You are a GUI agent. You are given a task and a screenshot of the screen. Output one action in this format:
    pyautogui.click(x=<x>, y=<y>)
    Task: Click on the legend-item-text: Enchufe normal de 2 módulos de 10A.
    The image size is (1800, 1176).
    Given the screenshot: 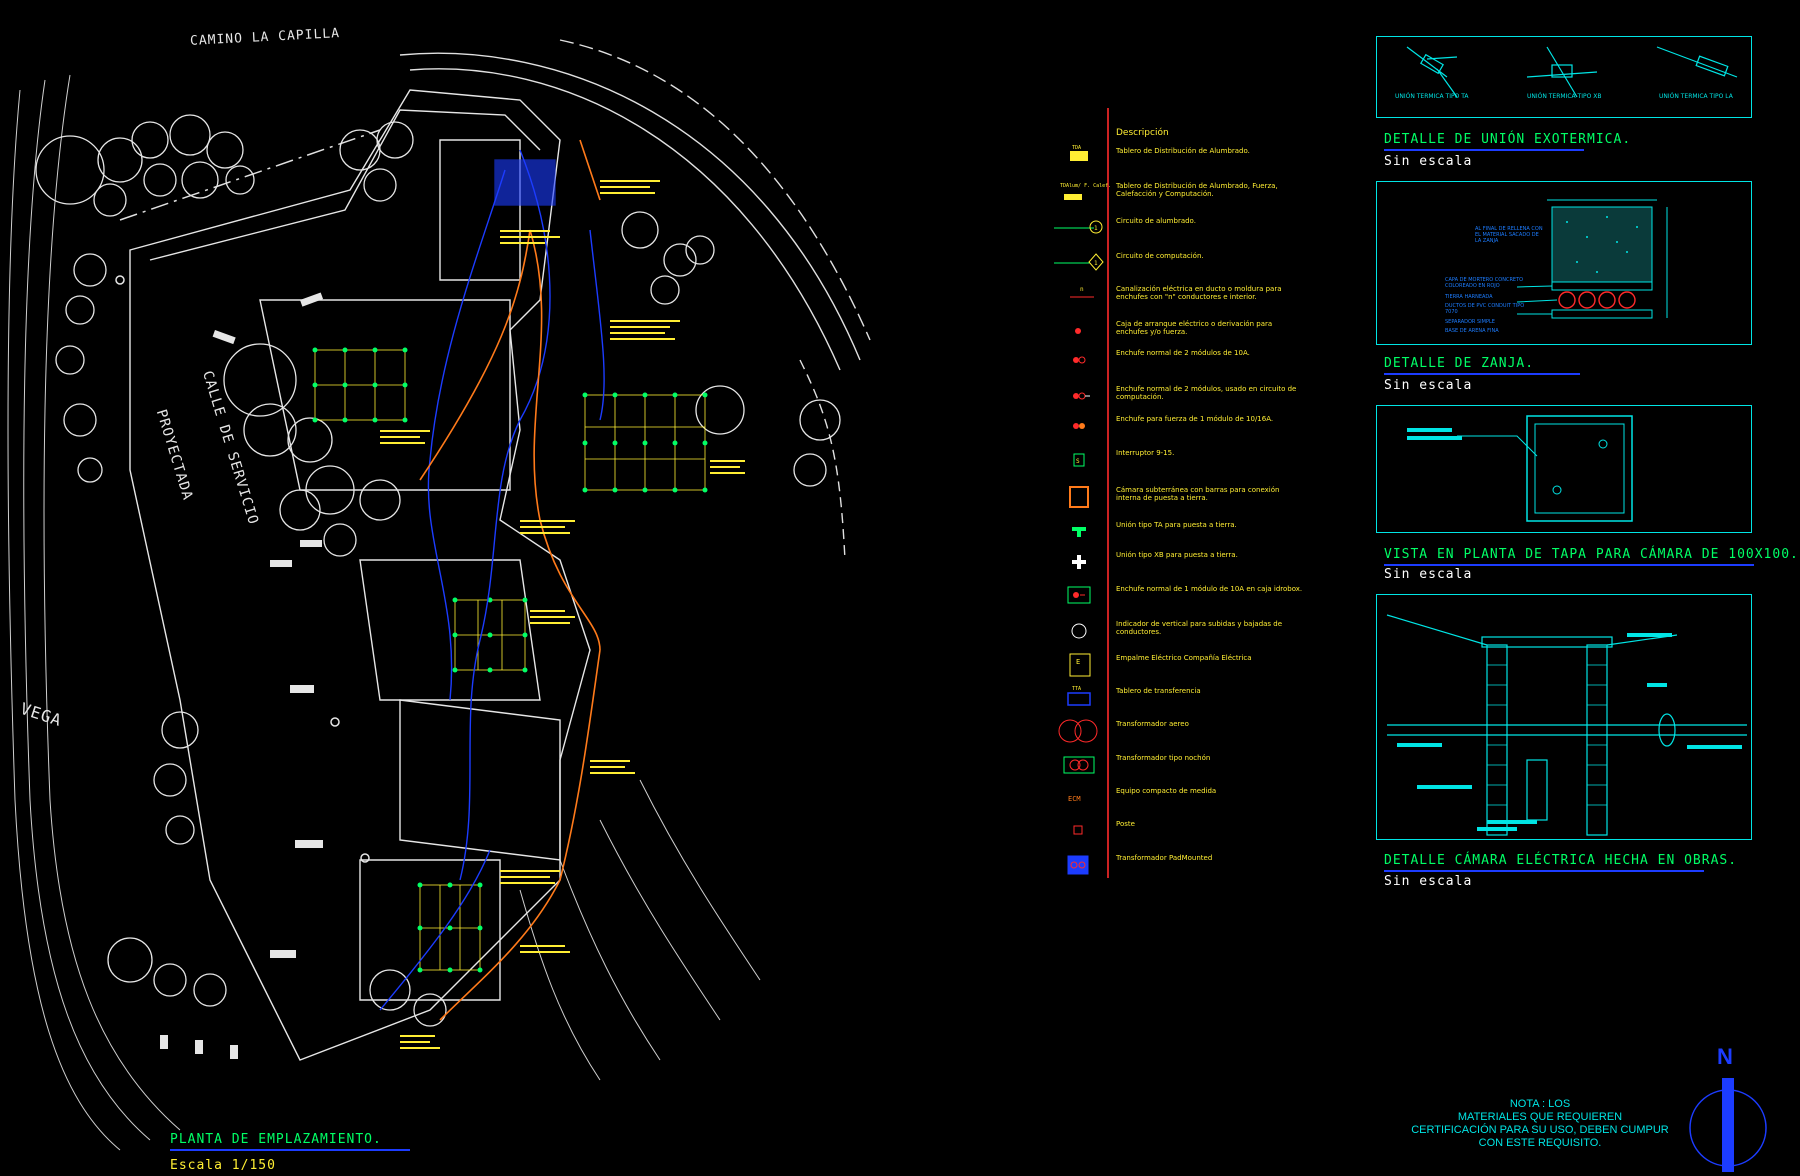 What is the action you would take?
    pyautogui.click(x=1183, y=353)
    